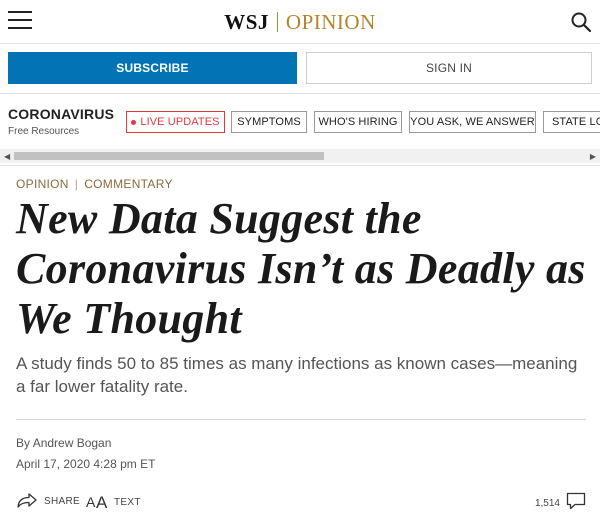 The height and width of the screenshot is (532, 600). I want to click on nav-pill-live-updates: LIVE UPDATES, so click(175, 122).